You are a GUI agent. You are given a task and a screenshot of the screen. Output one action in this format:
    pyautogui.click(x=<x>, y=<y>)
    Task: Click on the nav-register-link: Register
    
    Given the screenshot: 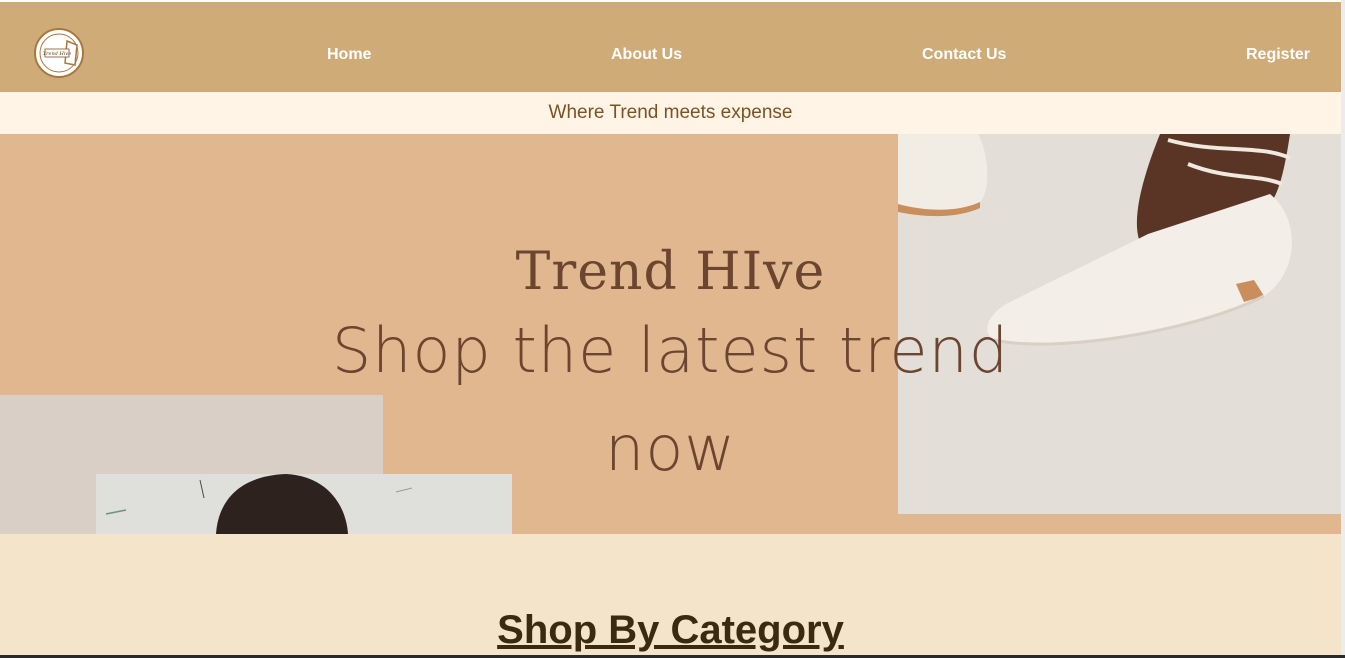 What is the action you would take?
    pyautogui.click(x=1278, y=55)
    